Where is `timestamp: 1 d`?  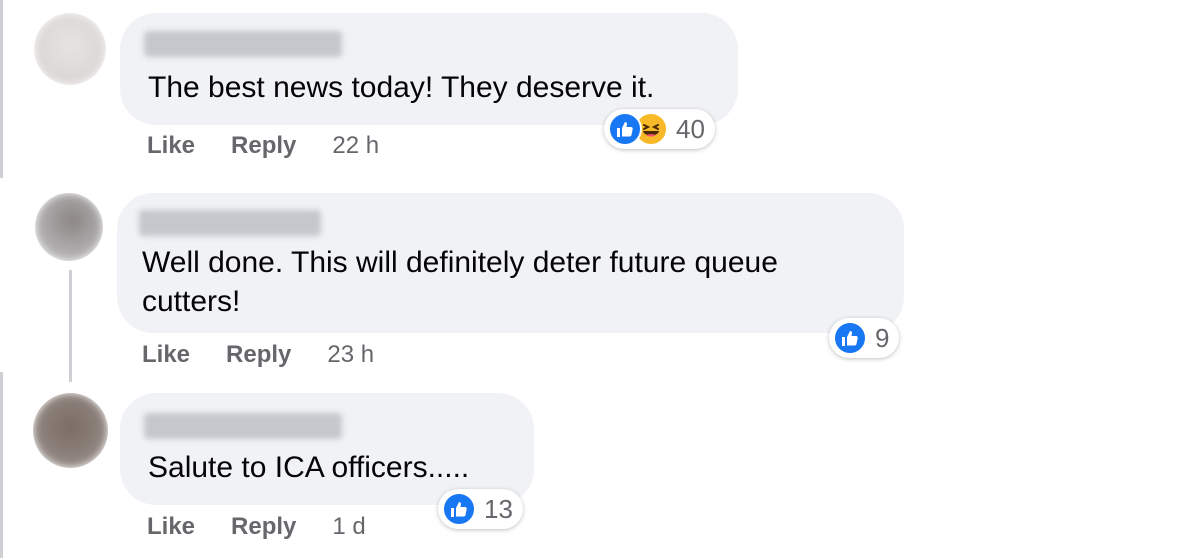 timestamp: 1 d is located at coordinates (348, 527).